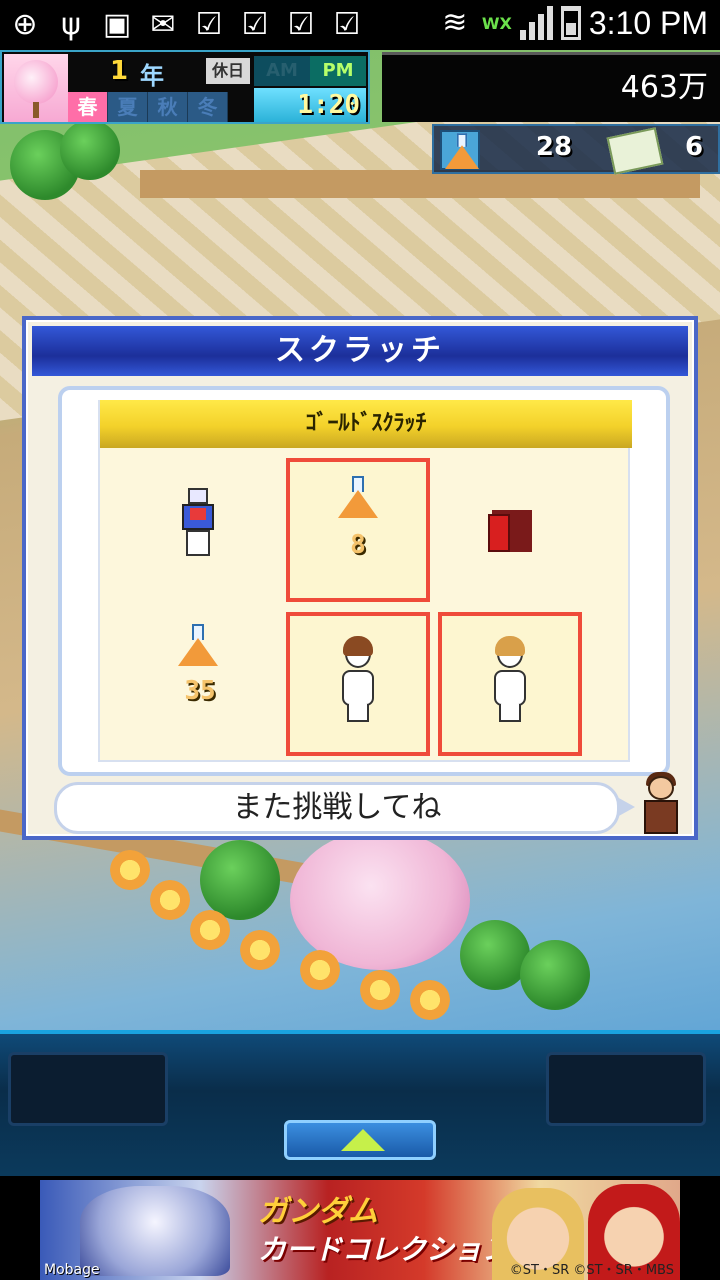  I want to click on no-signal-icon: ≋, so click(455, 22).